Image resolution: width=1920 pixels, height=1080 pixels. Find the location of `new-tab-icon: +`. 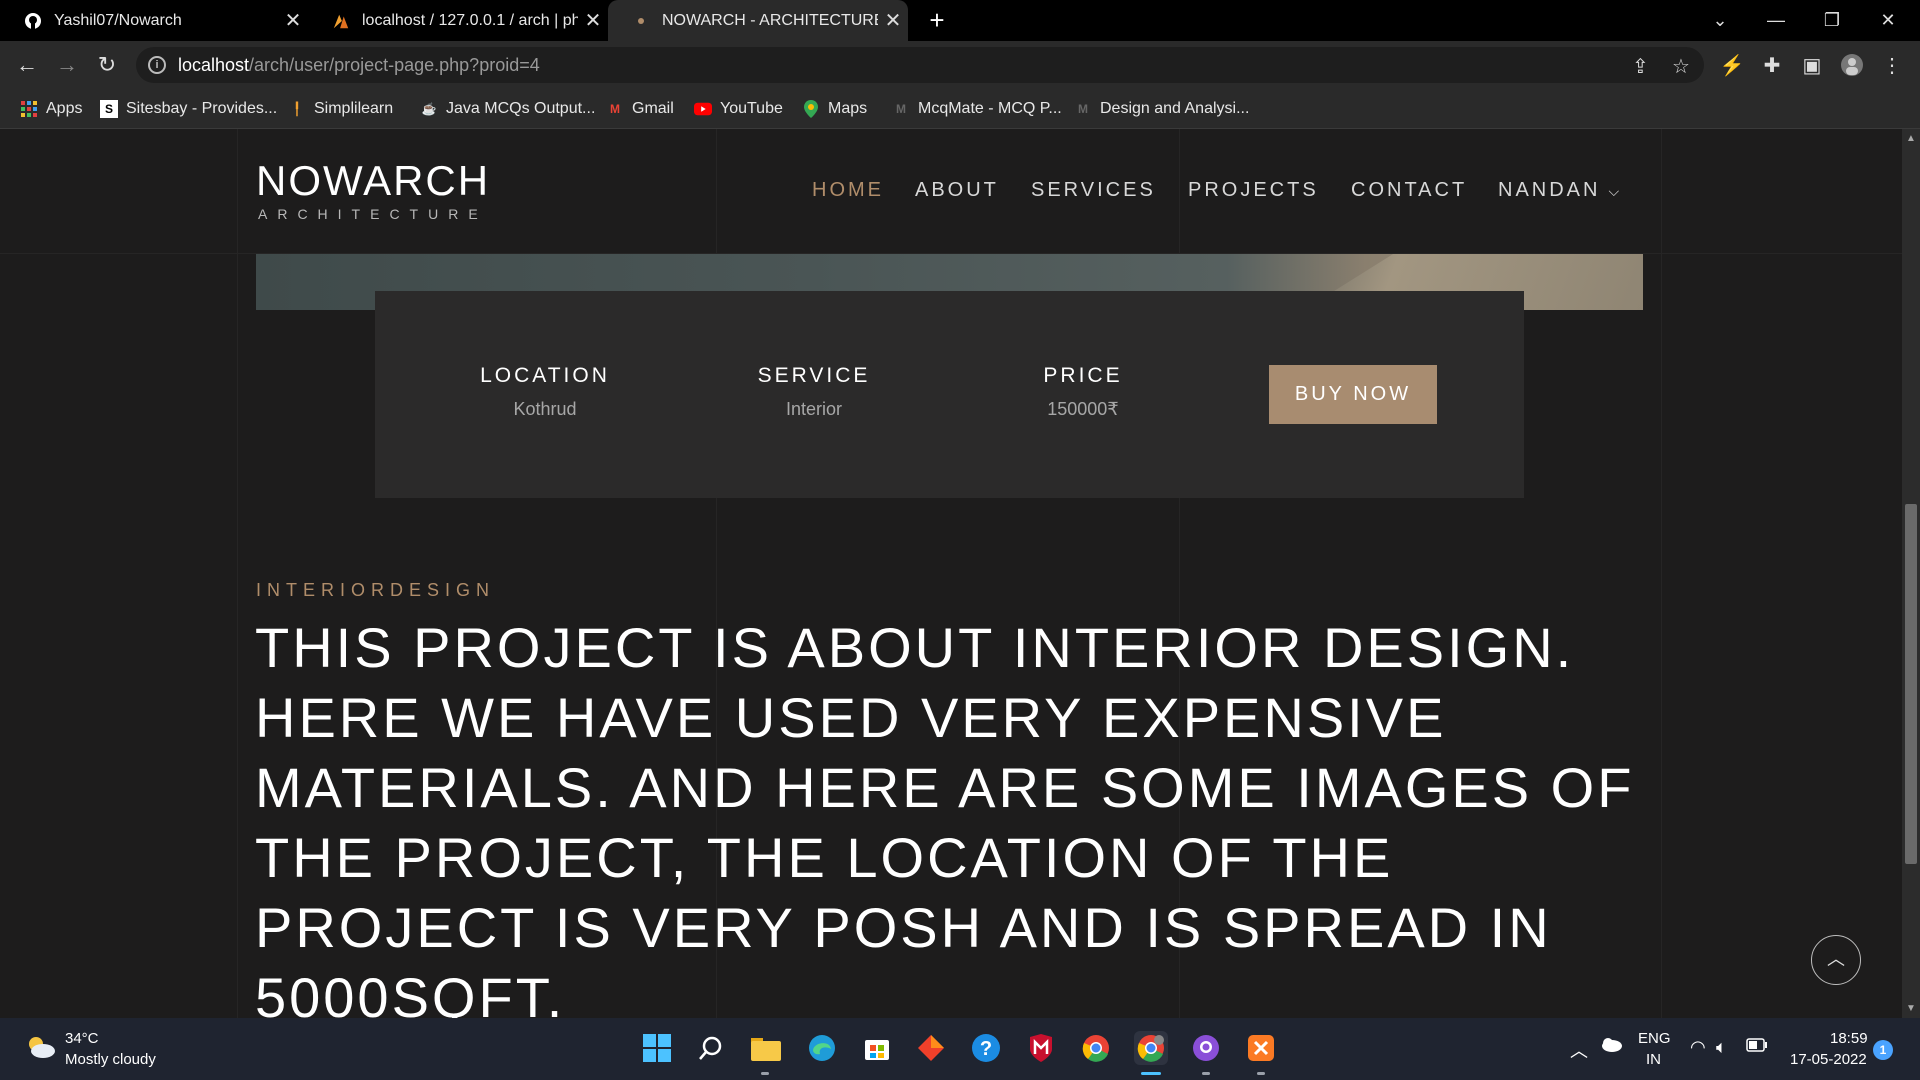

new-tab-icon: + is located at coordinates (937, 20).